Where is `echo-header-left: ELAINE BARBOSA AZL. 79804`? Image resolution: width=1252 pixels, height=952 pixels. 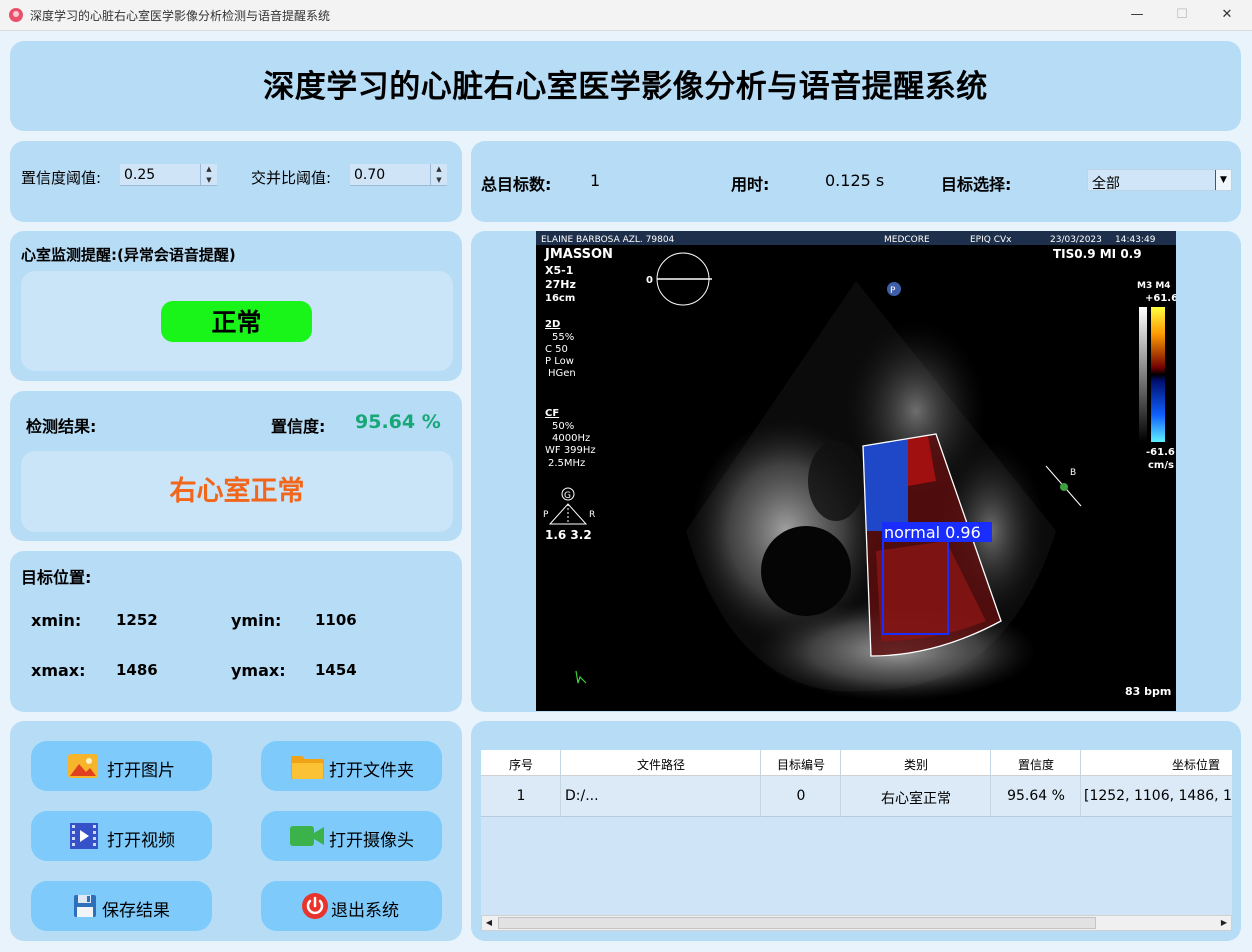 echo-header-left: ELAINE BARBOSA AZL. 79804 is located at coordinates (608, 240).